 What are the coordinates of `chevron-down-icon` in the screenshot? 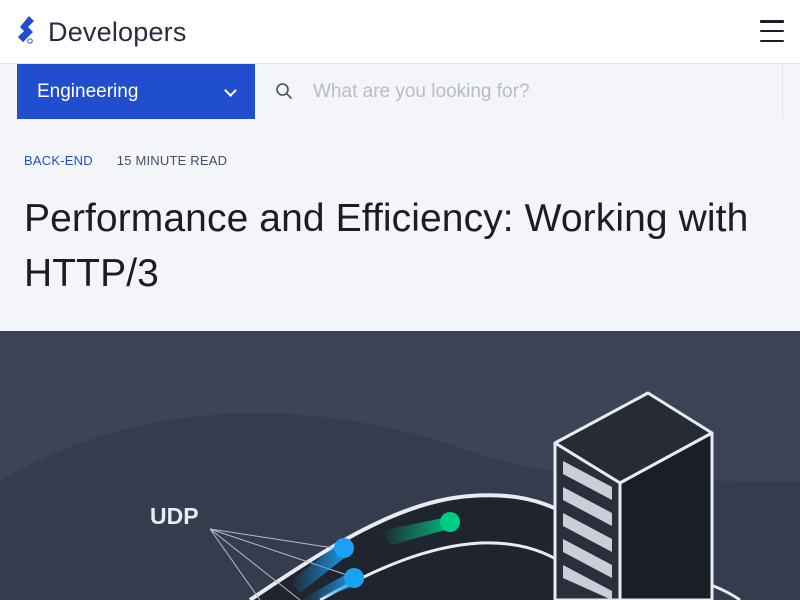 It's located at (230, 90).